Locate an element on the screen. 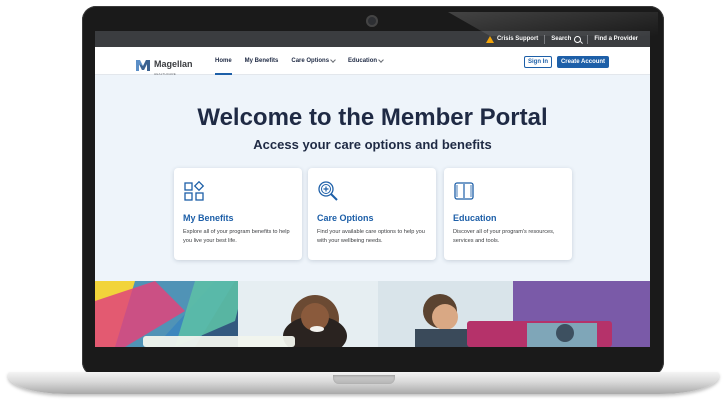  laptop-opening-notch is located at coordinates (364, 379).